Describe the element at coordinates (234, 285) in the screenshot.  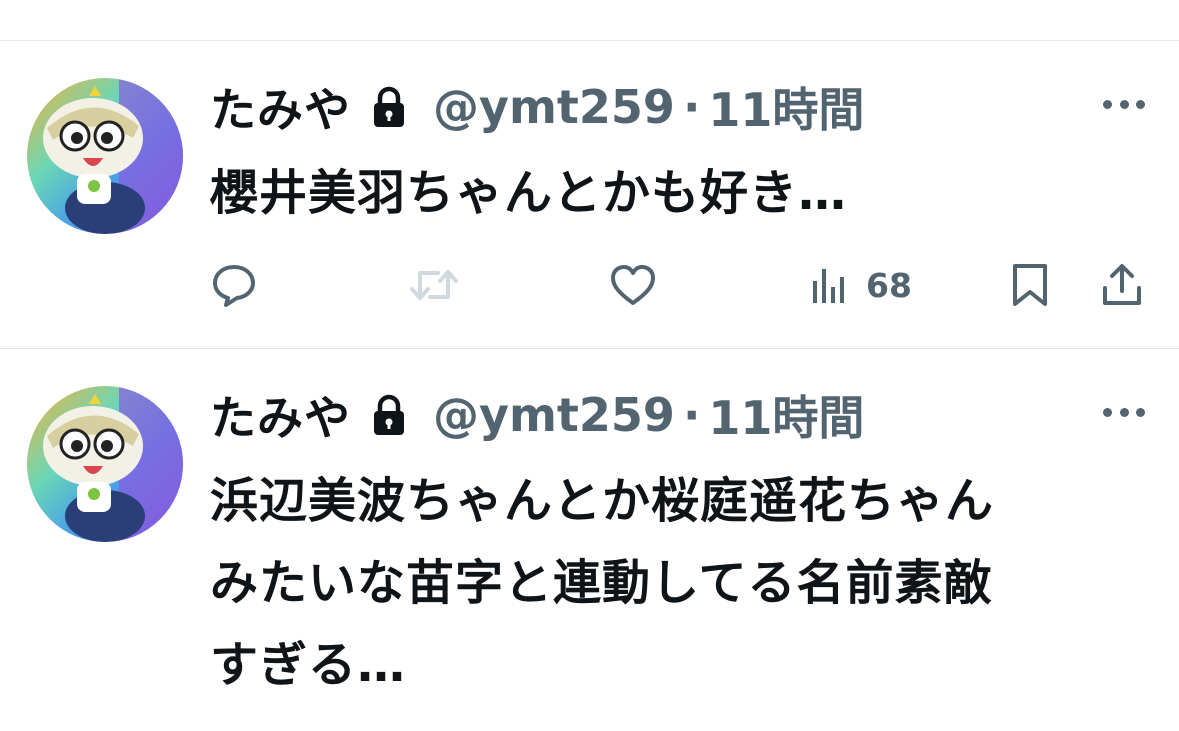
I see `reply-icon` at that location.